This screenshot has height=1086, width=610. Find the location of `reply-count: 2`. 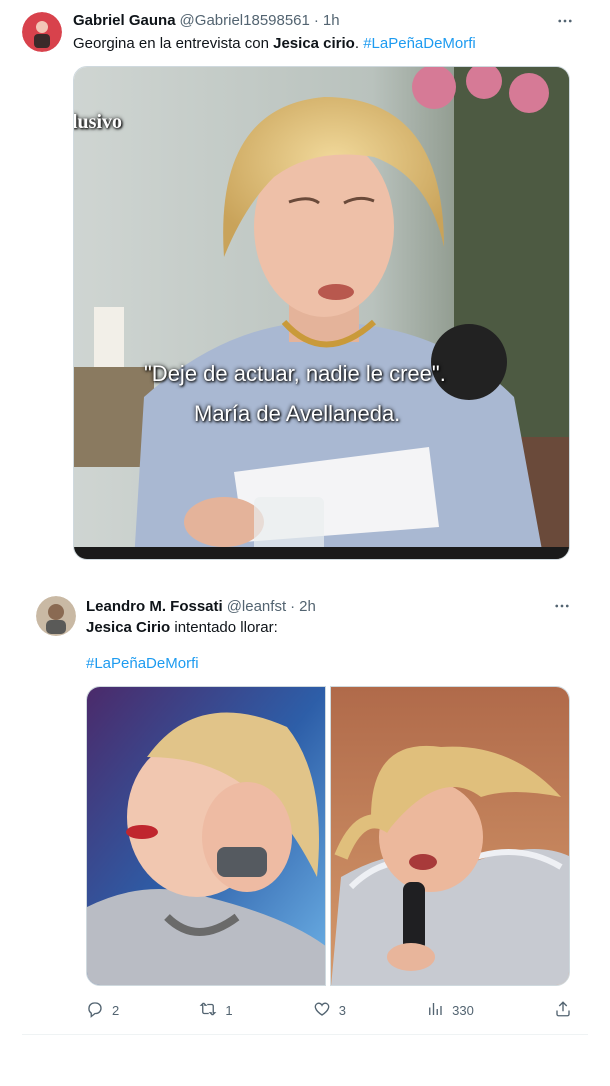

reply-count: 2 is located at coordinates (116, 1010).